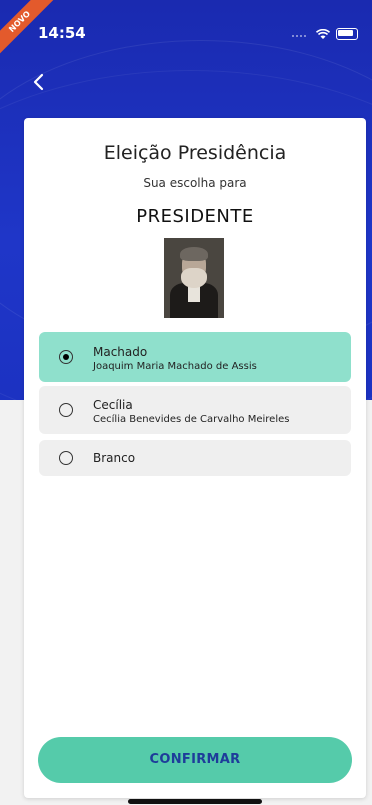  I want to click on option-name: Cecília, so click(113, 405).